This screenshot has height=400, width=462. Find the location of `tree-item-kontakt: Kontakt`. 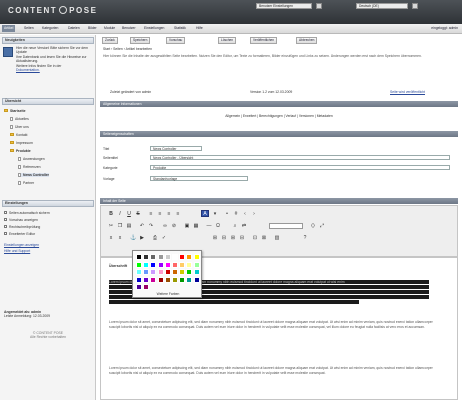

tree-item-kontakt: Kontakt is located at coordinates (19, 135).